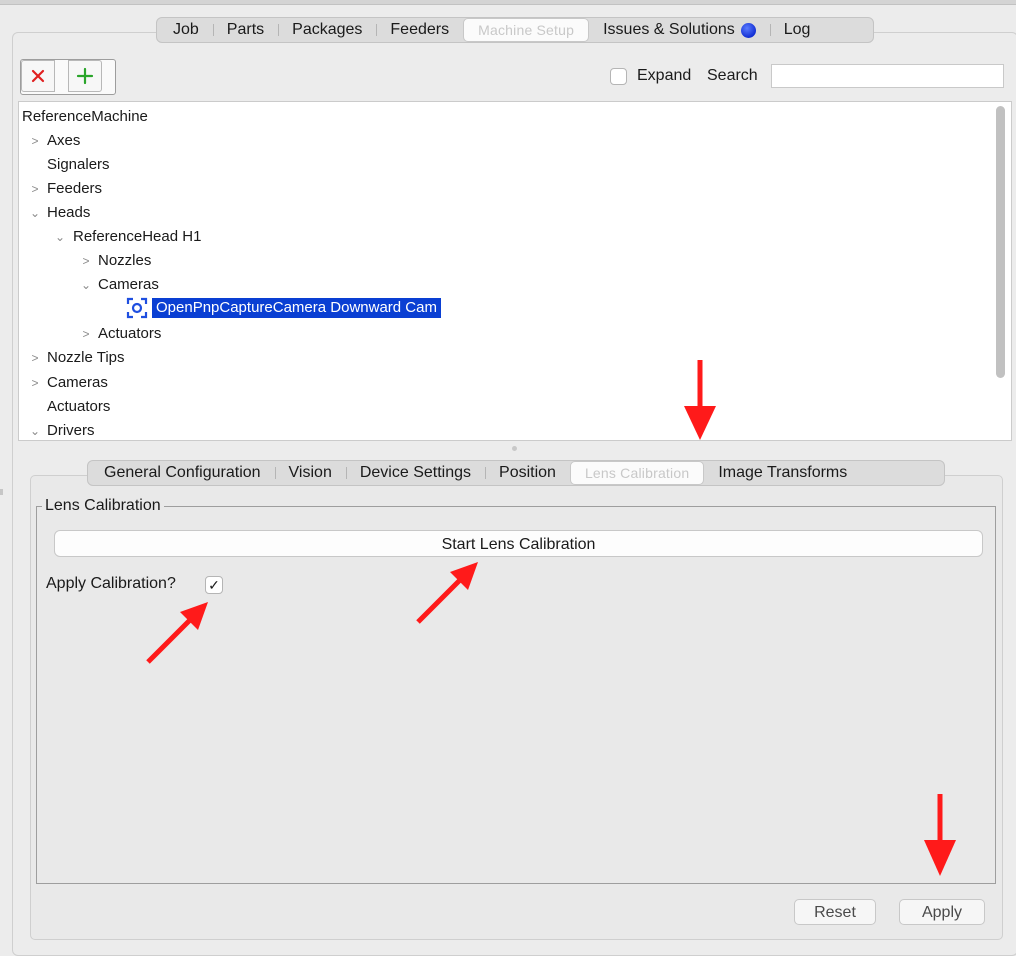 The width and height of the screenshot is (1016, 956). I want to click on tab-issues-solutions: Issues & Solutions, so click(679, 30).